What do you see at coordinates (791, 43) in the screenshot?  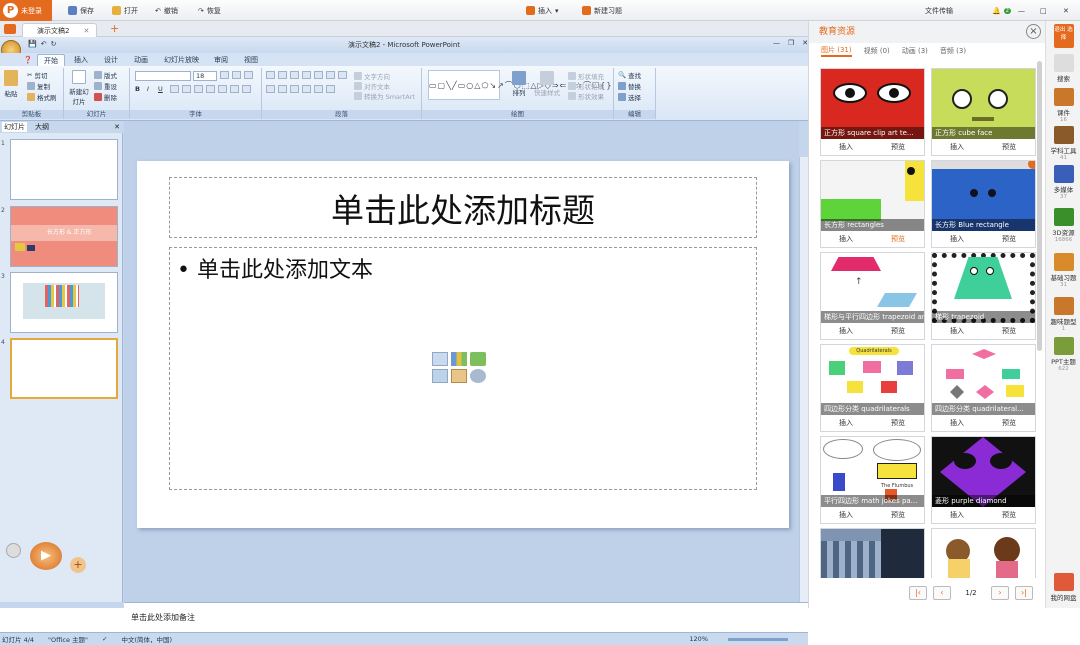 I see `restore-icon: ❐` at bounding box center [791, 43].